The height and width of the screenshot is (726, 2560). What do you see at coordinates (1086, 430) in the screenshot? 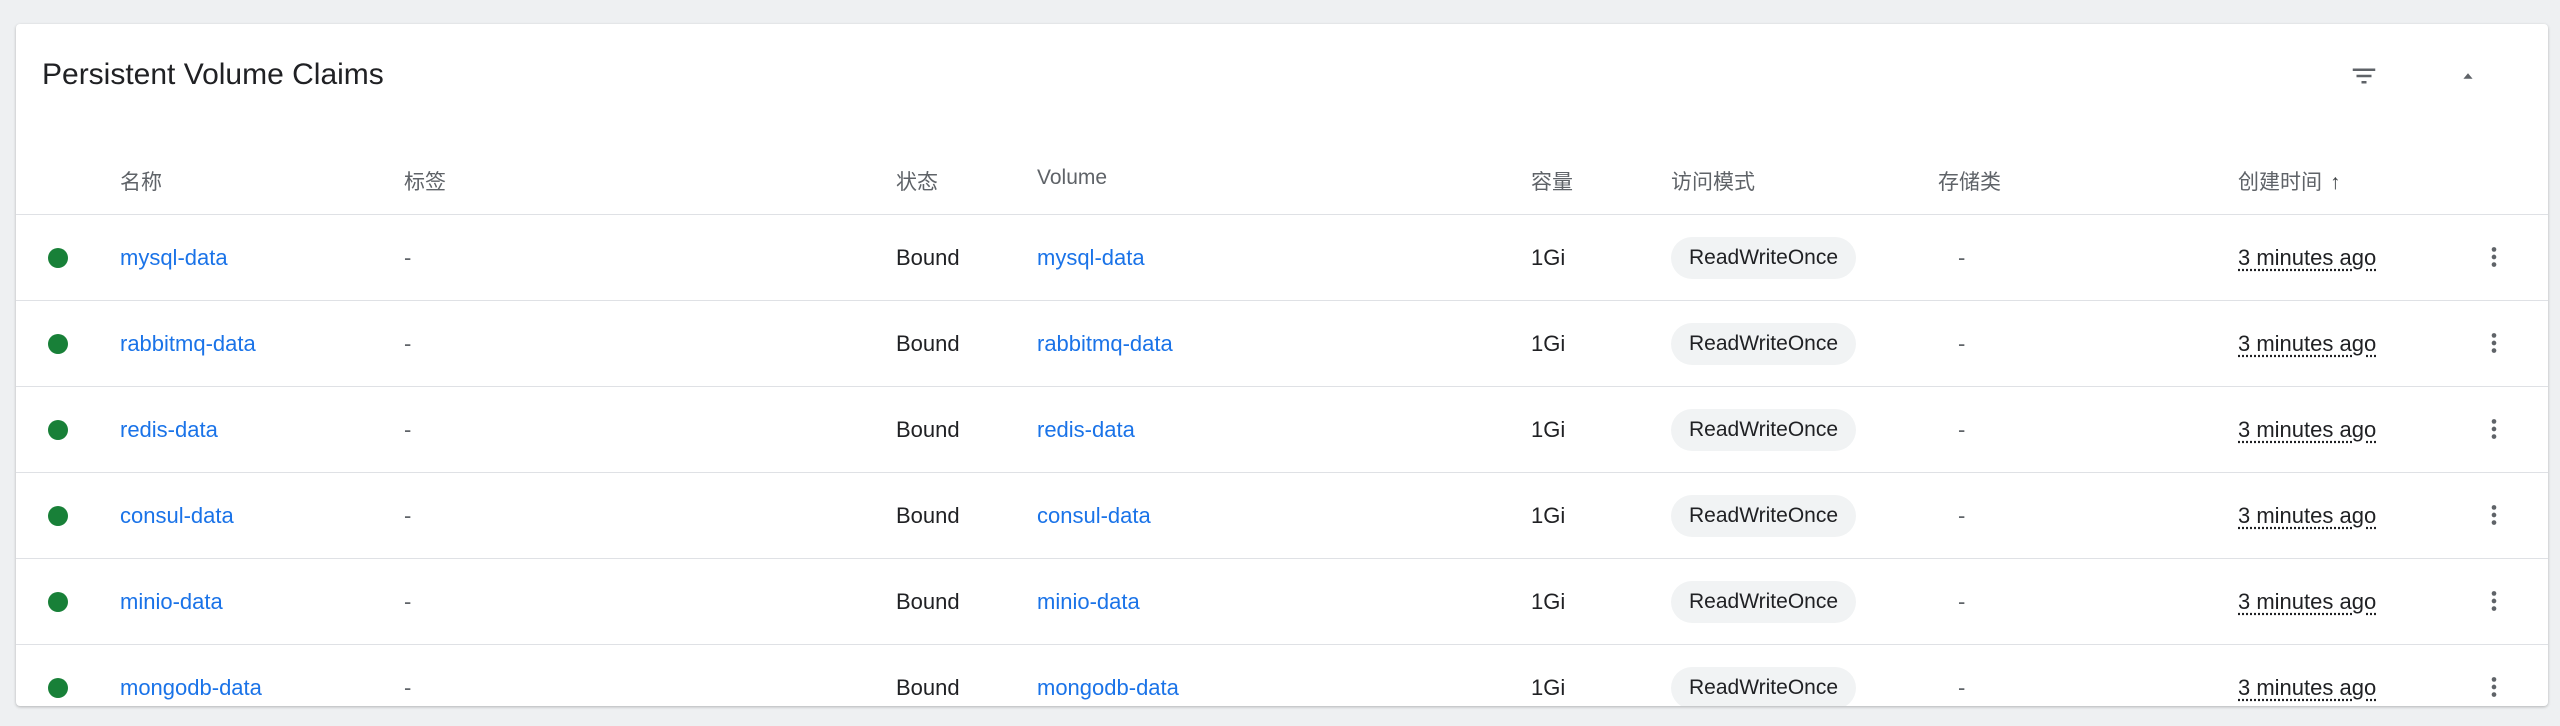
I see `volume-link: redis-data` at bounding box center [1086, 430].